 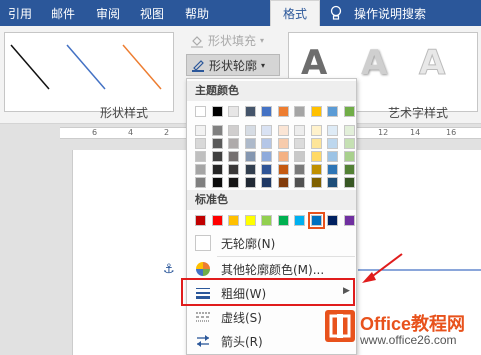 I want to click on line-style-orange, so click(x=142, y=67).